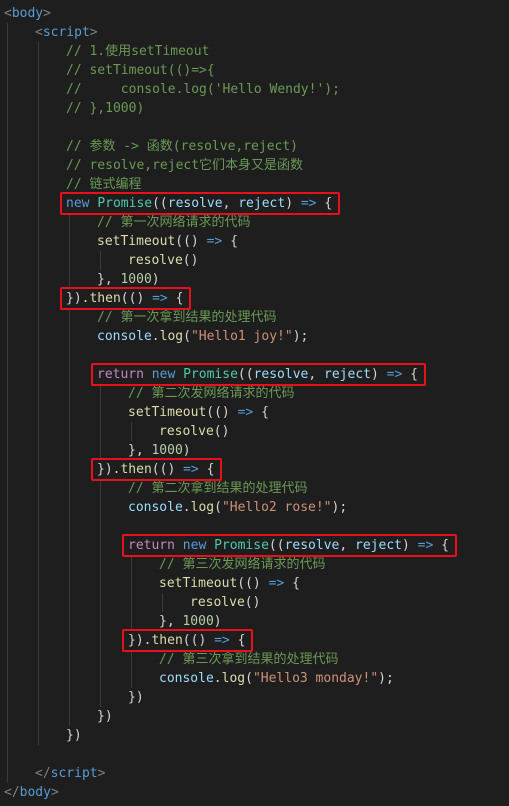 The image size is (509, 806). Describe the element at coordinates (242, 564) in the screenshot. I see `code-line: // 第三次发网络请求的代码` at that location.